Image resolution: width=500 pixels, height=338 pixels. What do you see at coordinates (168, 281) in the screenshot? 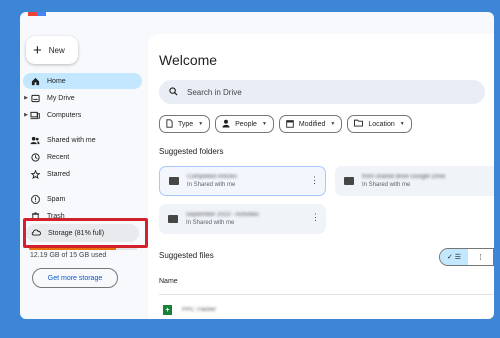
I see `name-column-header: Name` at bounding box center [168, 281].